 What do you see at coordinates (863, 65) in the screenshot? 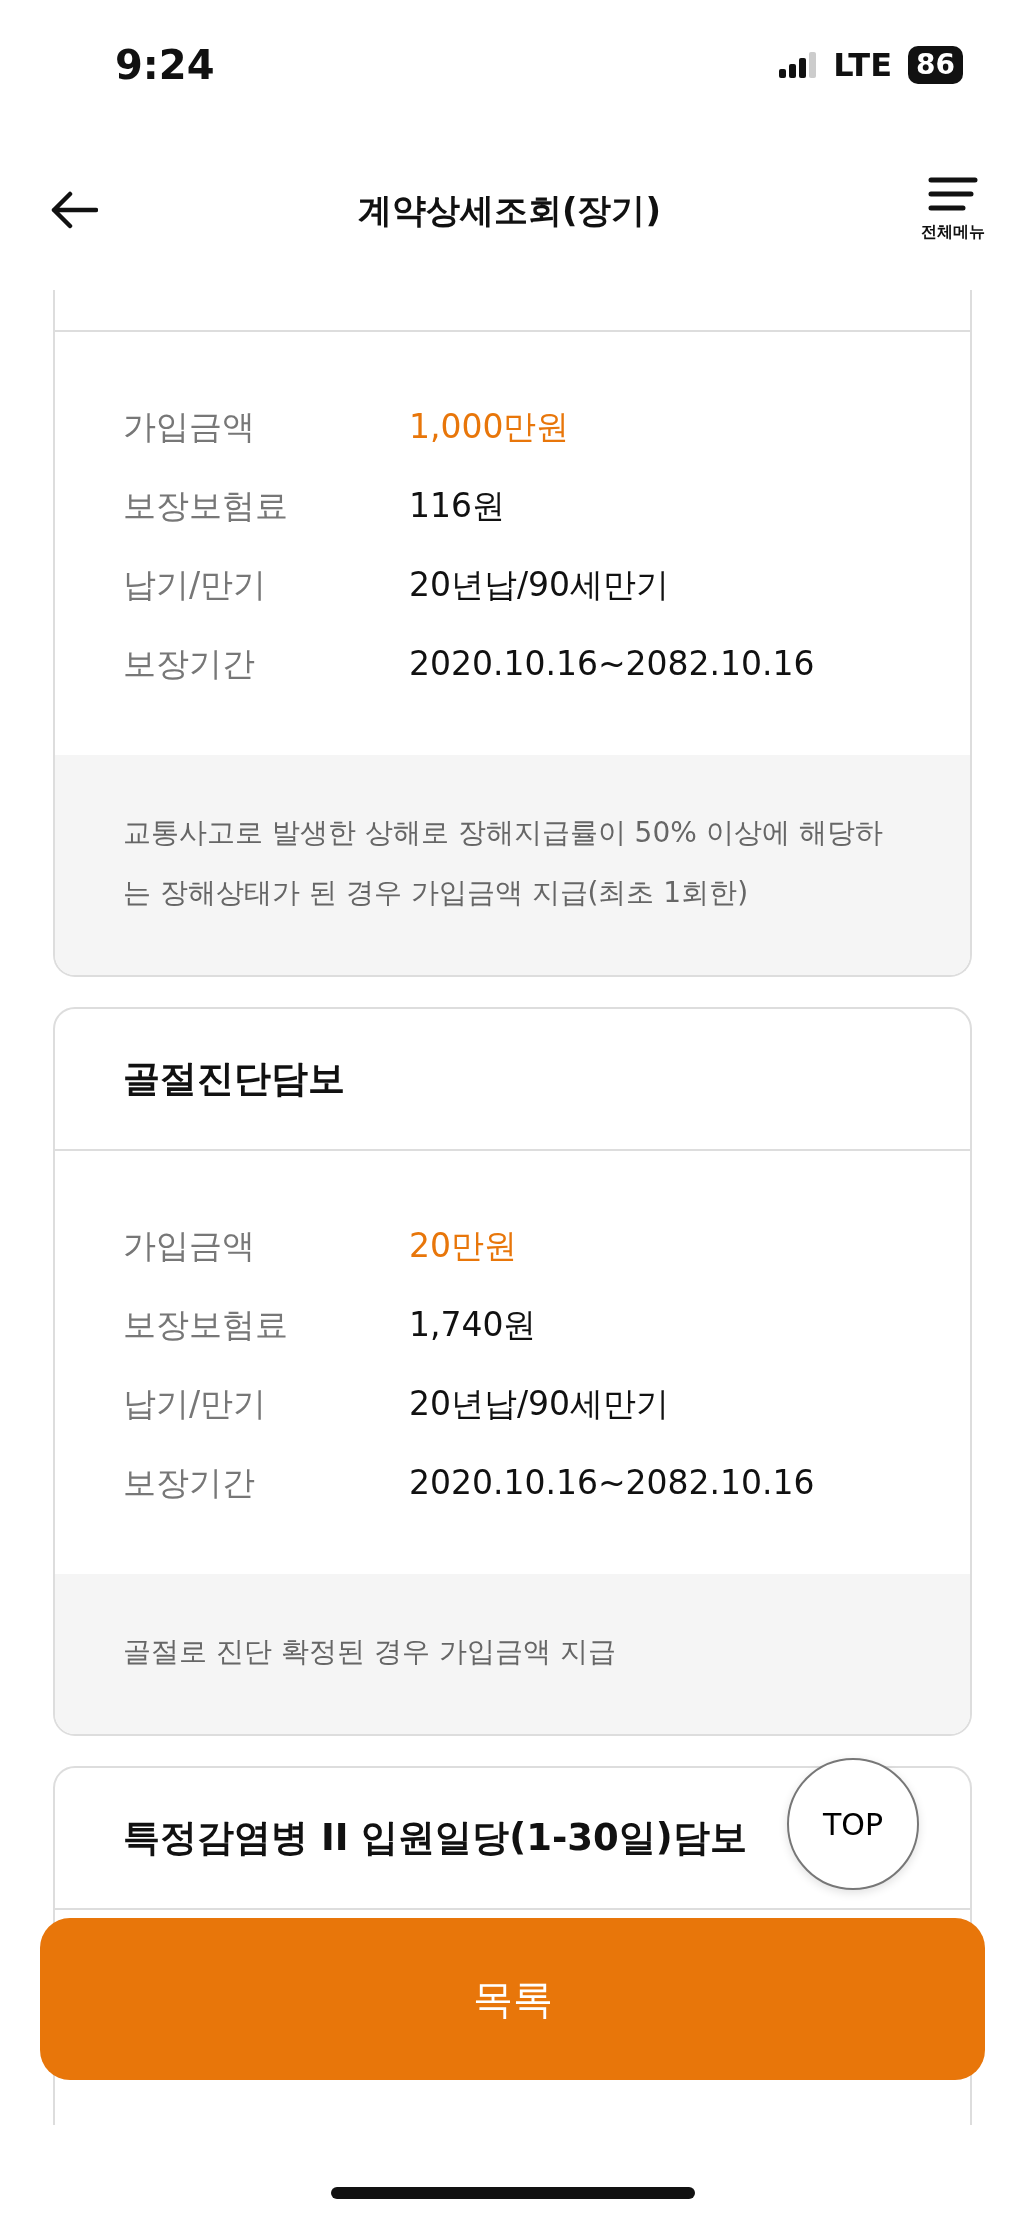
I see `network-label: LTE` at bounding box center [863, 65].